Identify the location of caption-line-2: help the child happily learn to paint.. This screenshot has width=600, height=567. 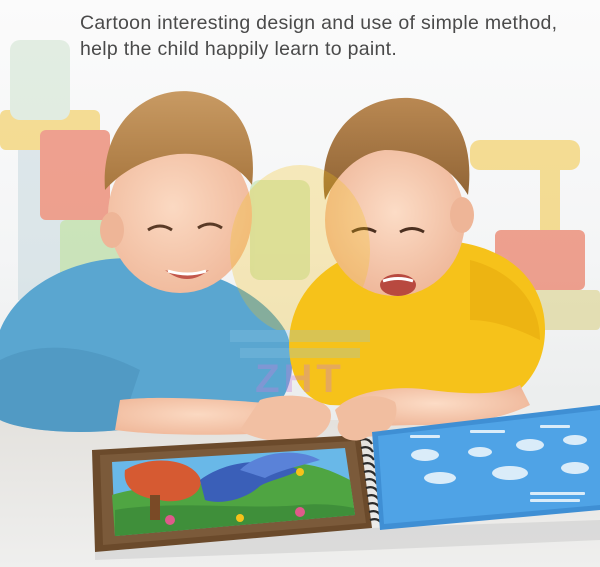
(239, 49).